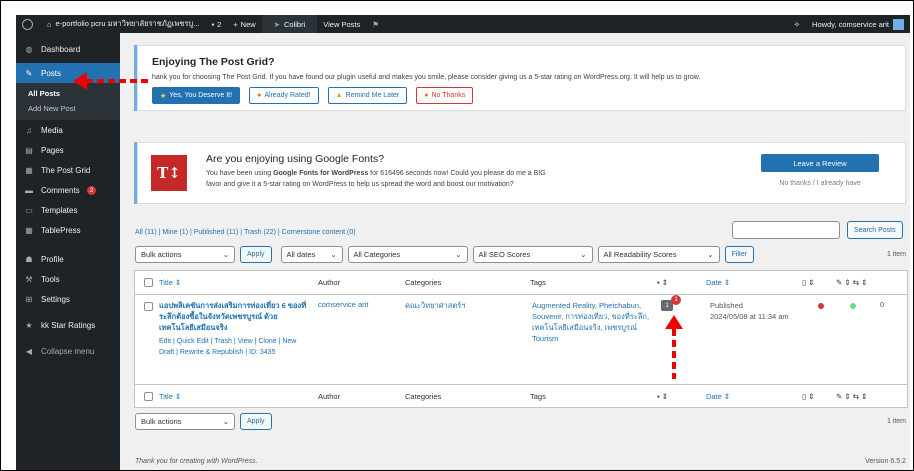  Describe the element at coordinates (786, 230) in the screenshot. I see `search-input` at that location.